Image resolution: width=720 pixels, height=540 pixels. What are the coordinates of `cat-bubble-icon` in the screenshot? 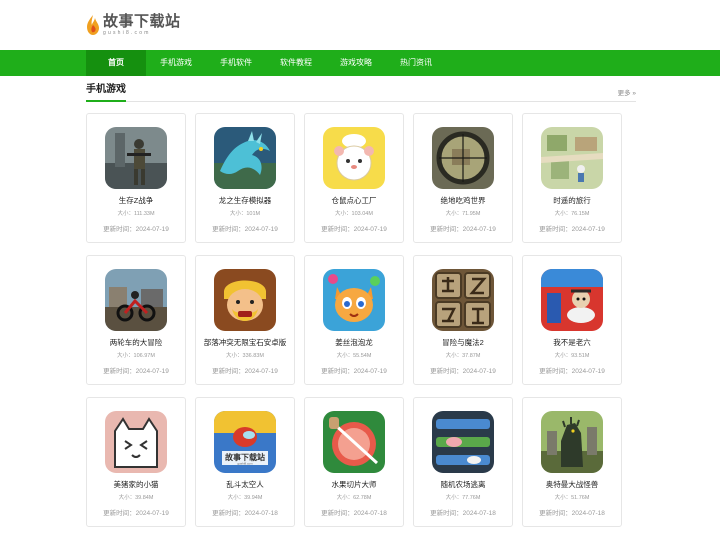 It's located at (354, 300).